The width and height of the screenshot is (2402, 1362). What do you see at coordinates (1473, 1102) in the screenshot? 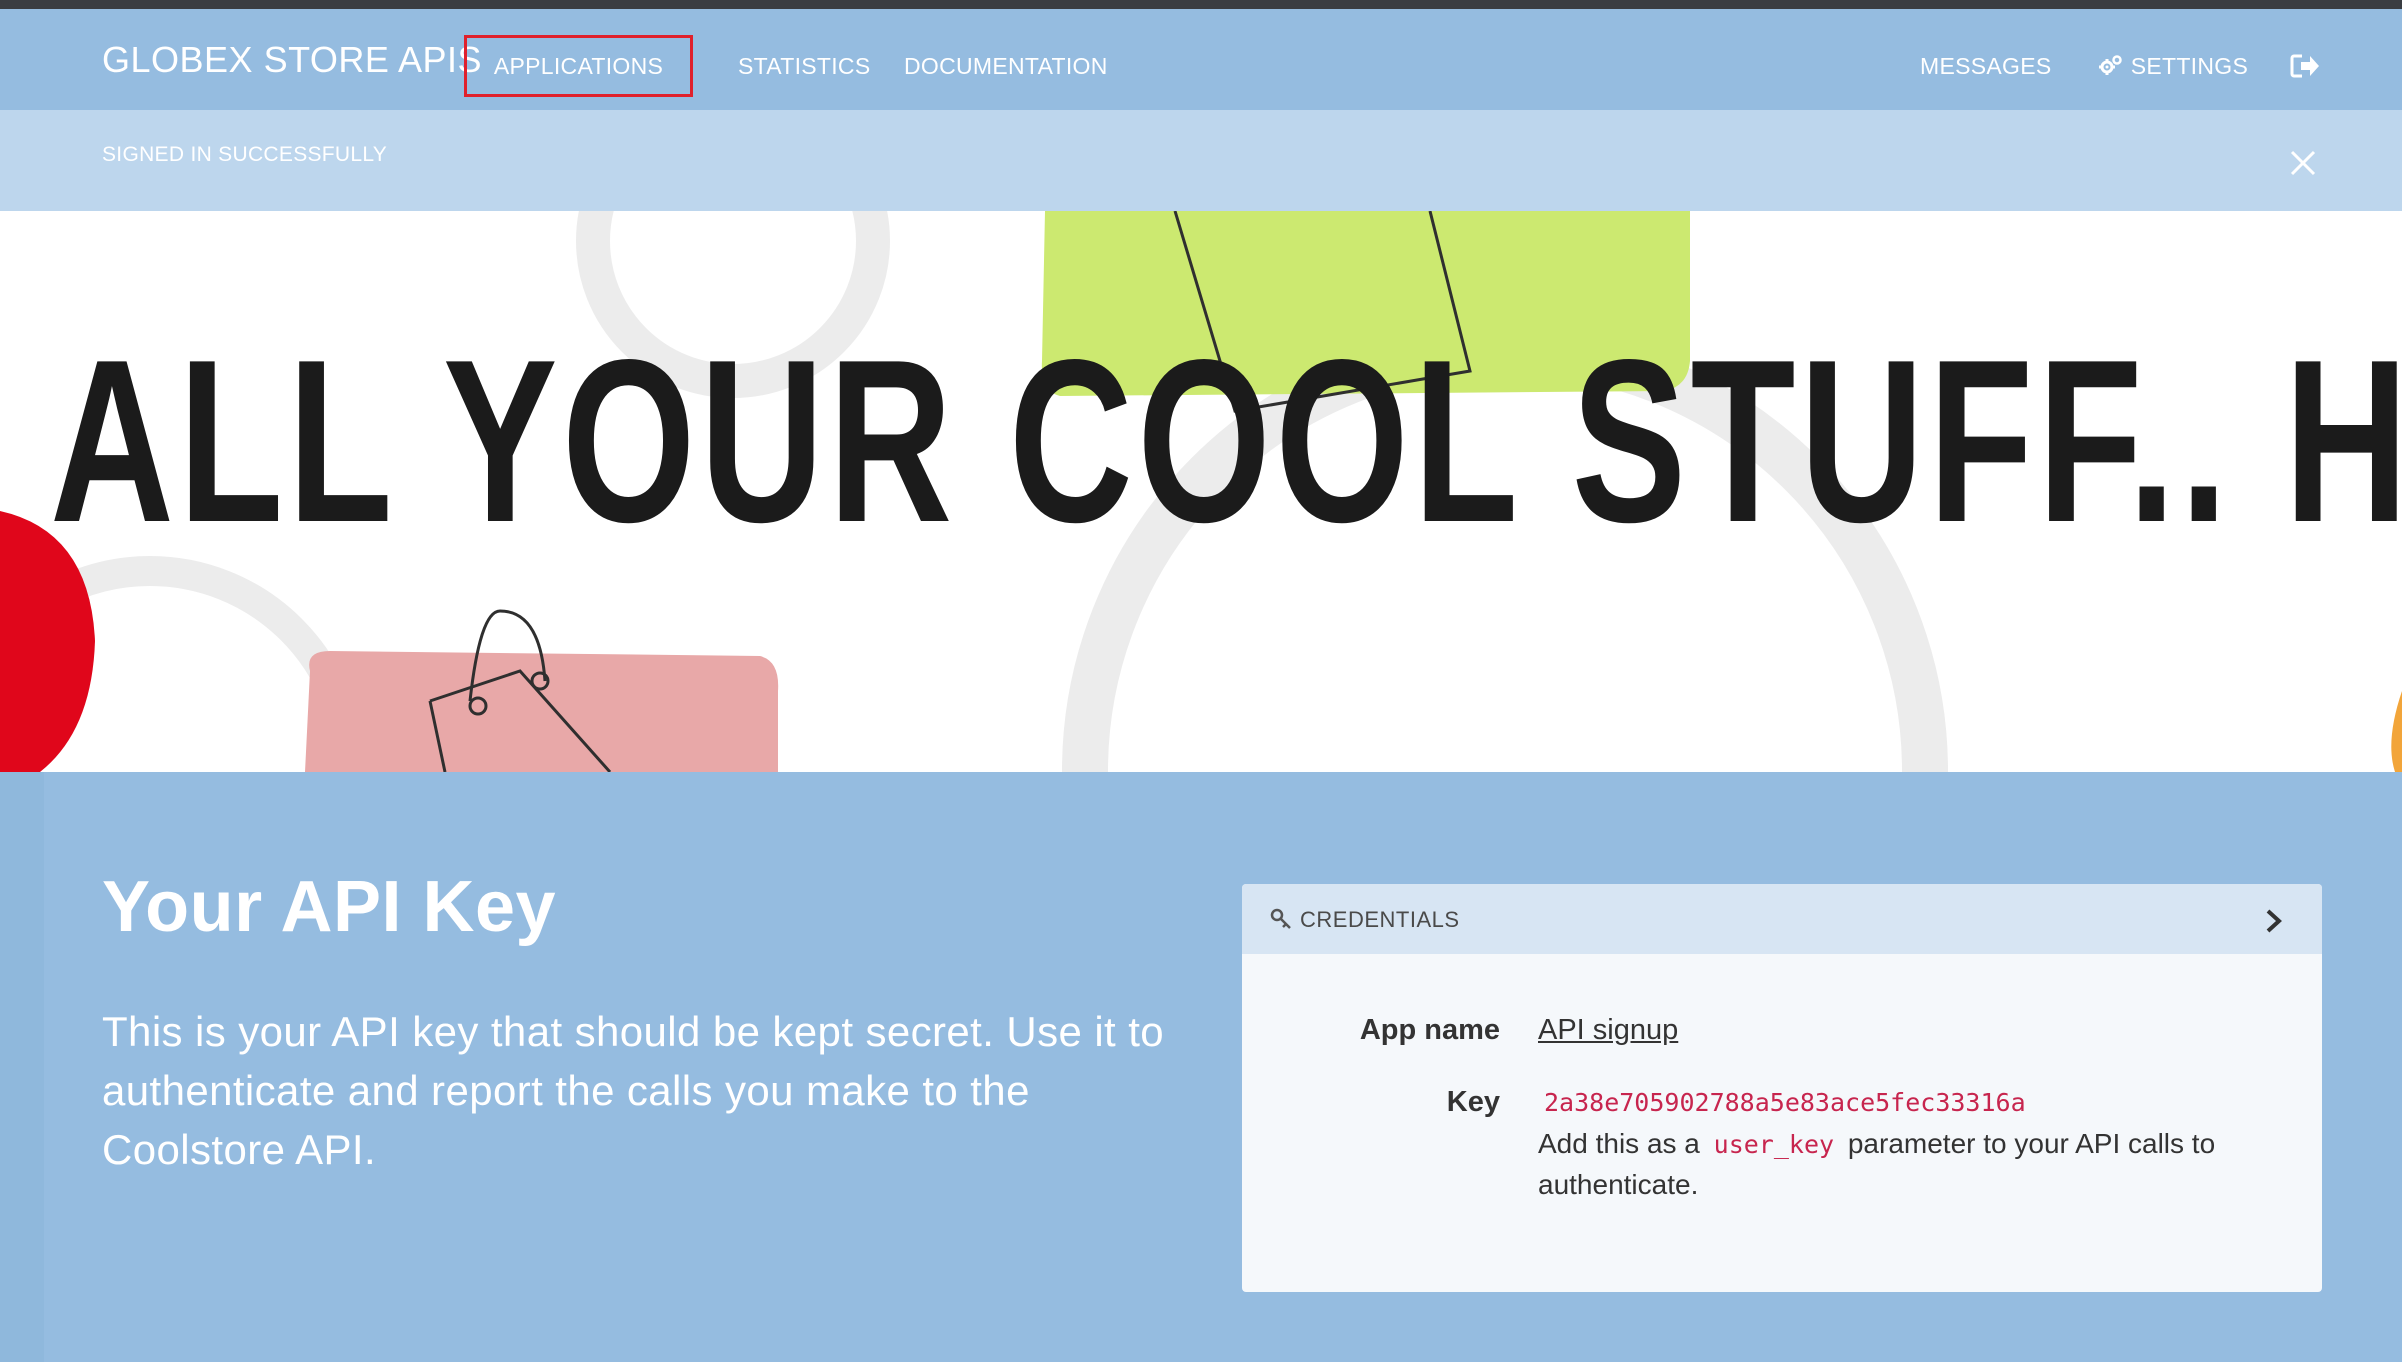
I see `key-label: Key` at bounding box center [1473, 1102].